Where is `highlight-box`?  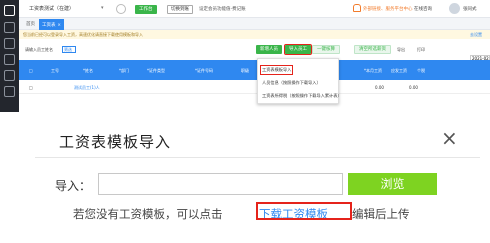 highlight-box is located at coordinates (304, 211).